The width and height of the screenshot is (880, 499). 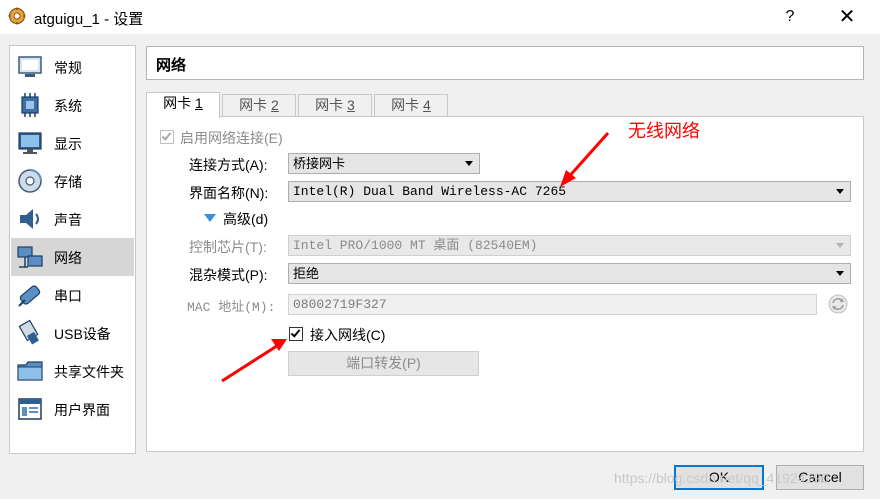 I want to click on tab-number: 1, so click(x=199, y=103).